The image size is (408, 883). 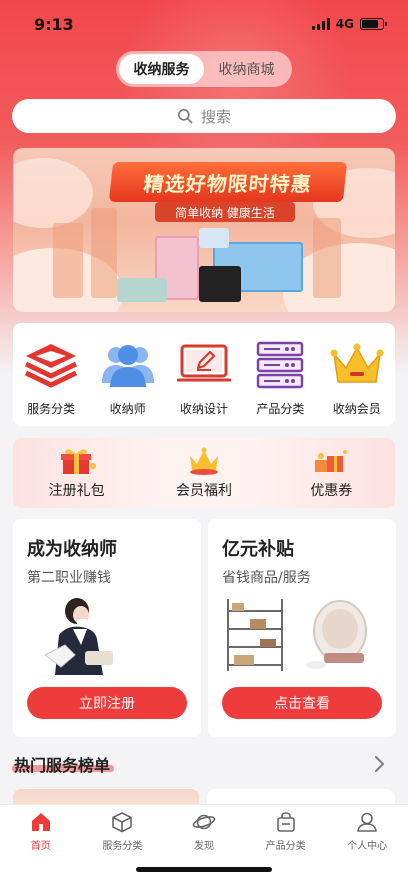 I want to click on status-indicators: 4G, so click(x=349, y=24).